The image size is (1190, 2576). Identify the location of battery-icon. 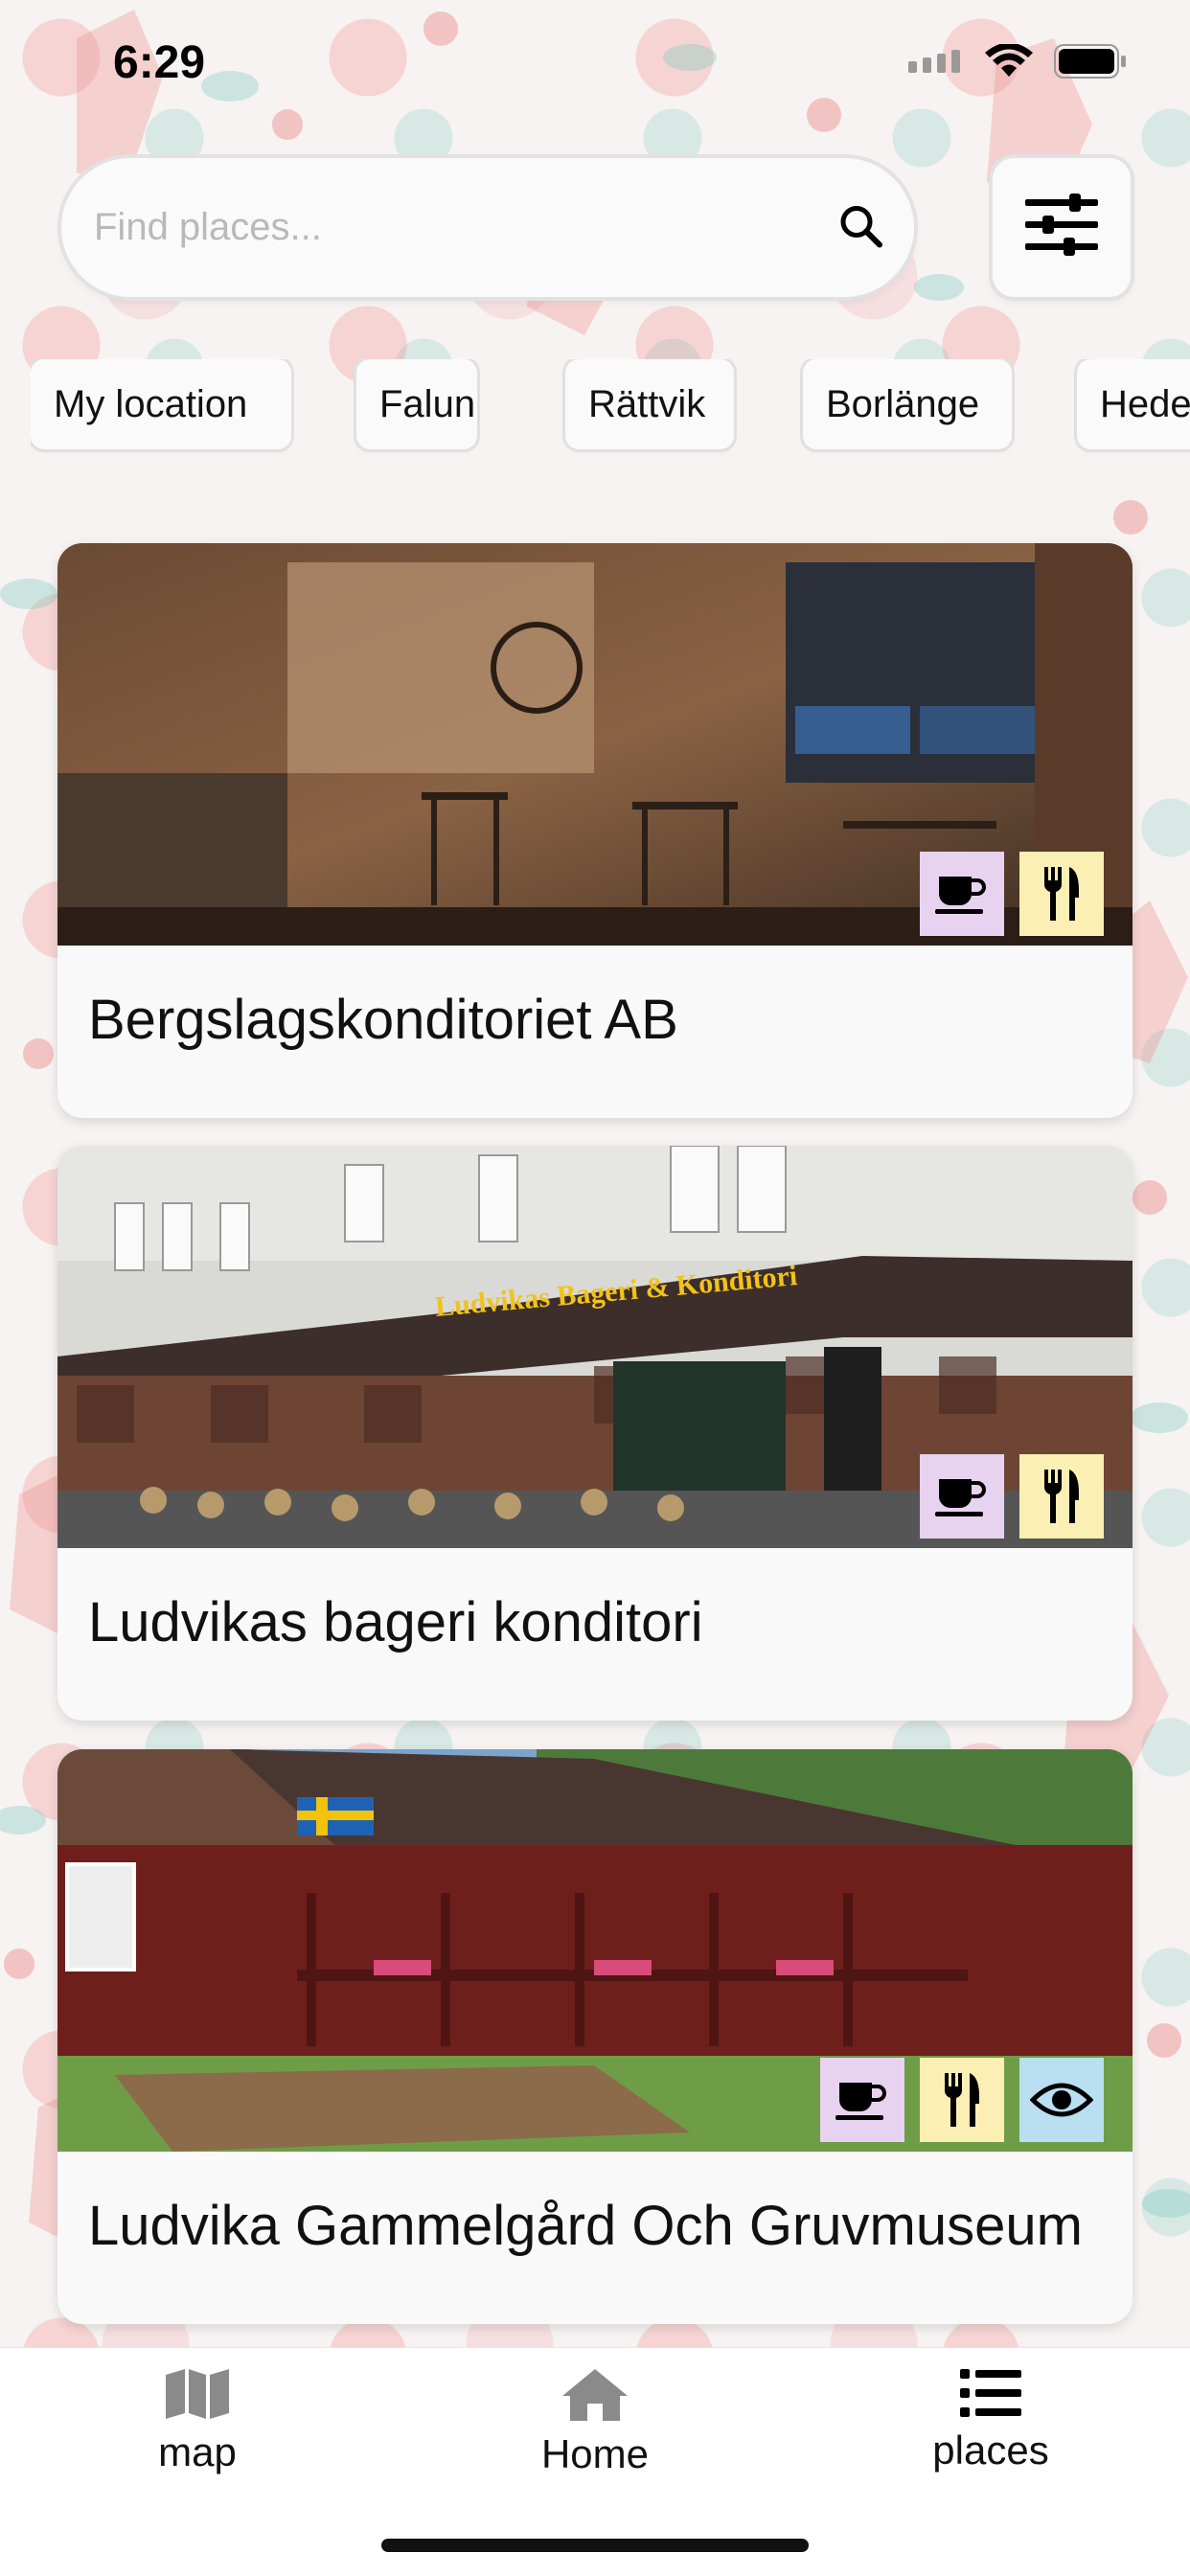
(1091, 63).